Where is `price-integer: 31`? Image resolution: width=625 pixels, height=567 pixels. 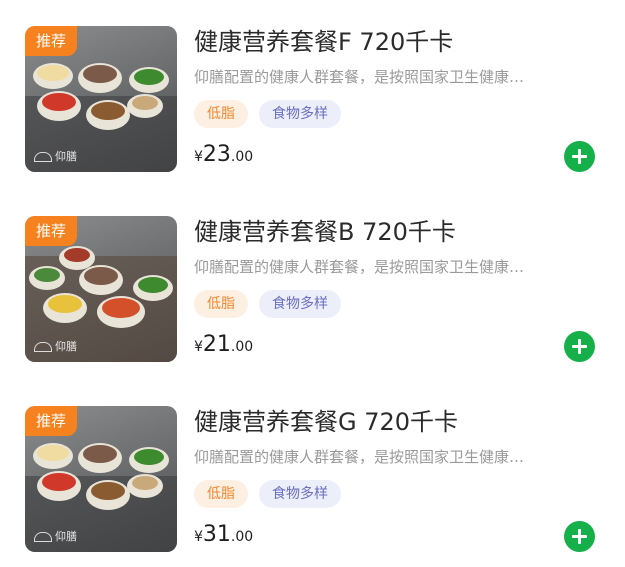 price-integer: 31 is located at coordinates (216, 534).